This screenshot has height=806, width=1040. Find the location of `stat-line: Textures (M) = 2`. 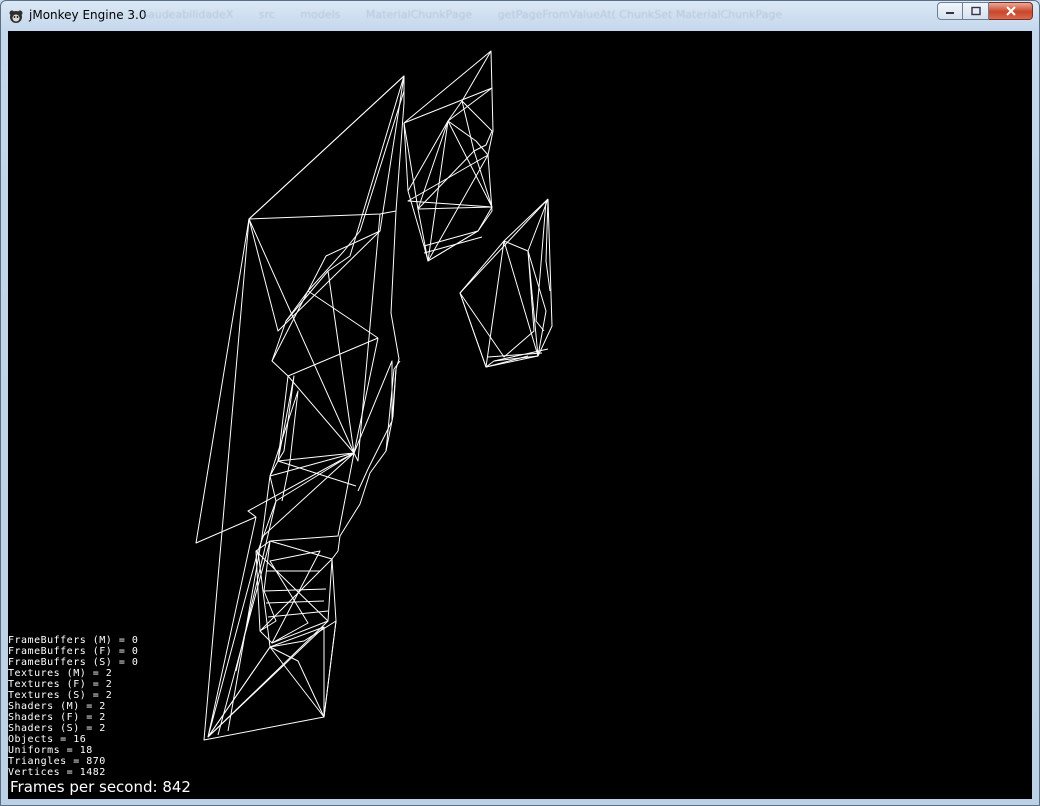

stat-line: Textures (M) = 2 is located at coordinates (60, 673).